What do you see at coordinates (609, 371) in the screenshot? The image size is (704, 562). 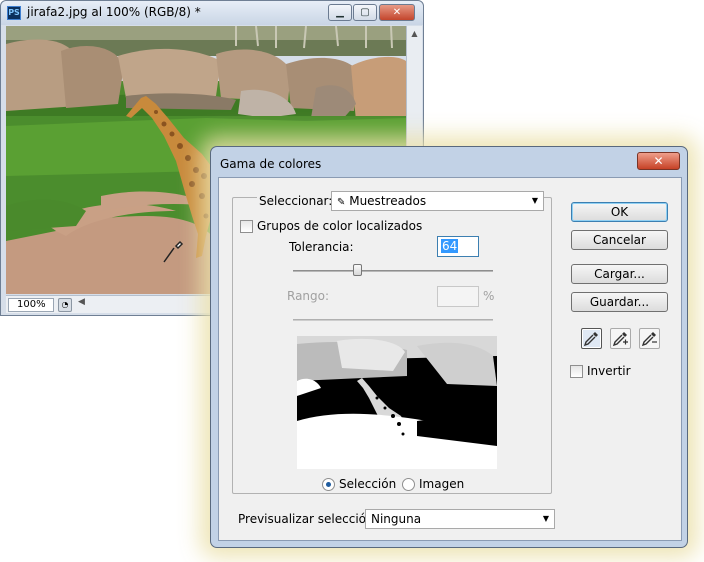 I see `invert-label: Invertir` at bounding box center [609, 371].